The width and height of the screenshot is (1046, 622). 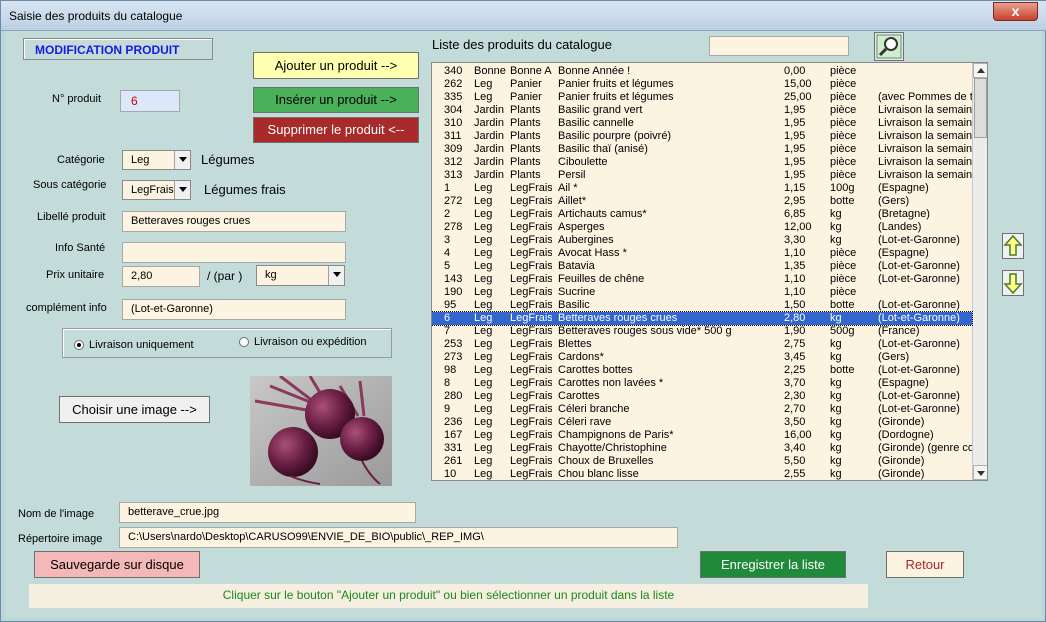 What do you see at coordinates (1013, 283) in the screenshot?
I see `move-down-button` at bounding box center [1013, 283].